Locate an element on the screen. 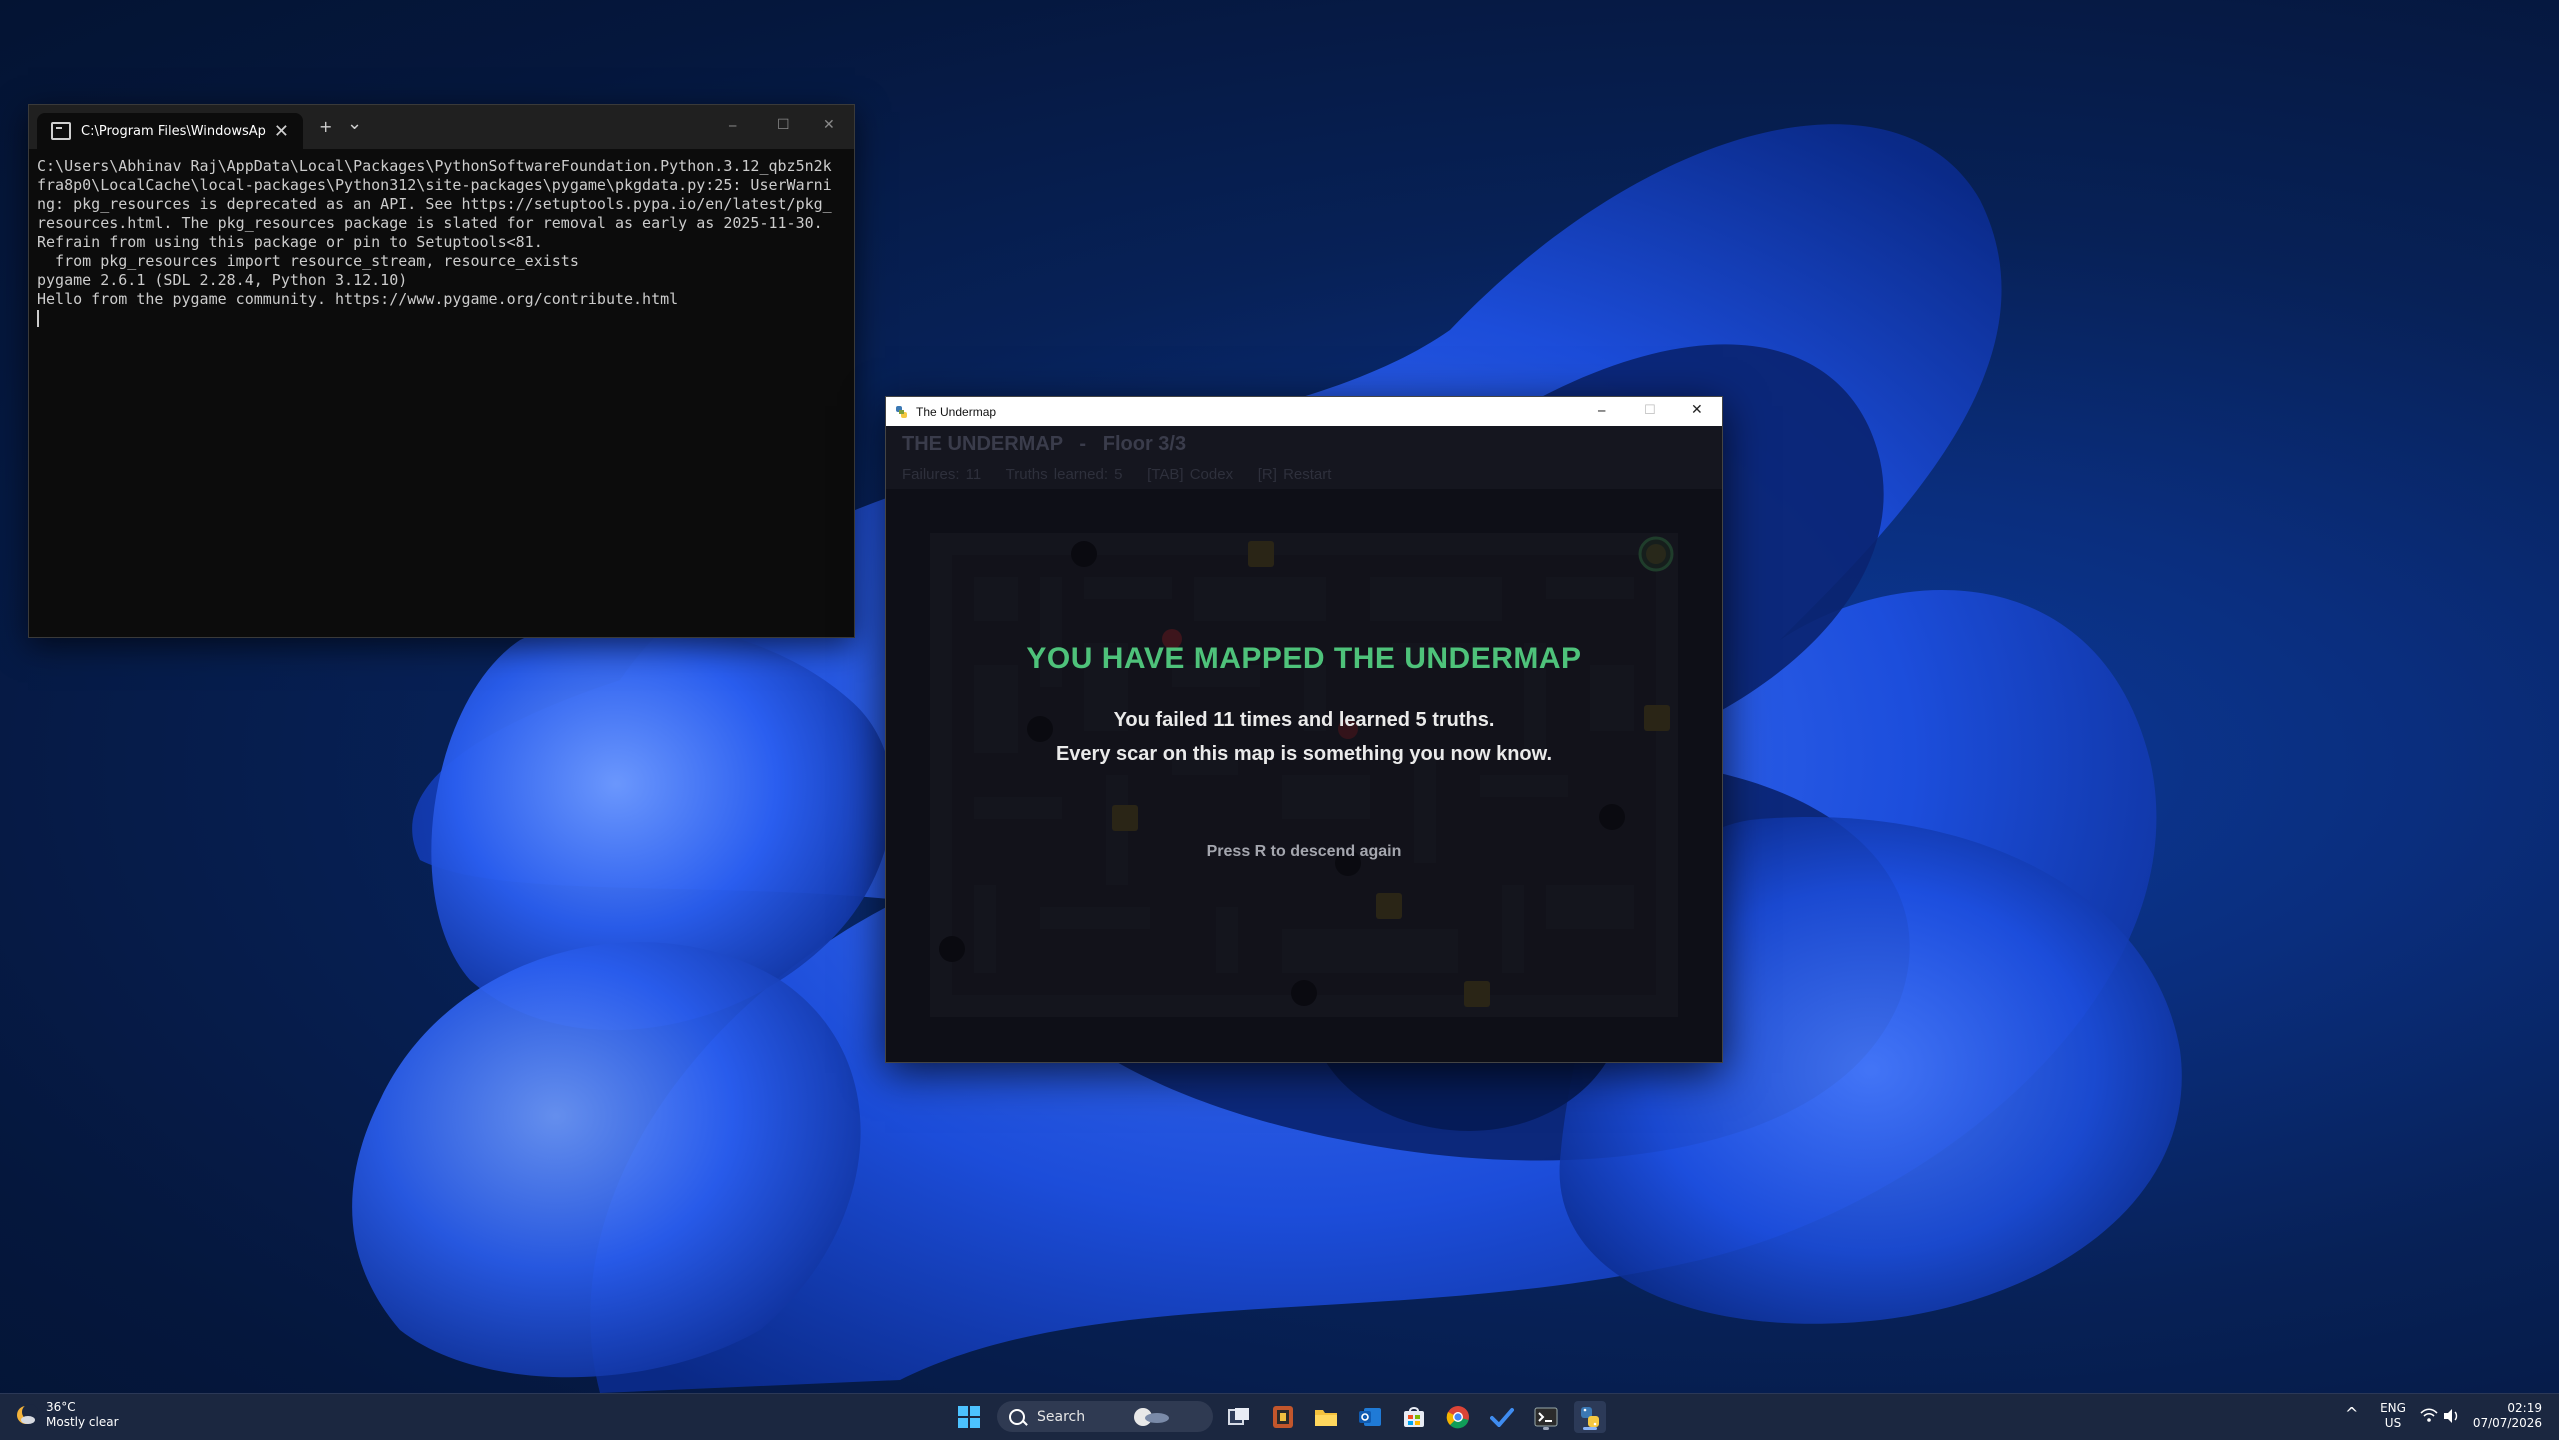 This screenshot has width=2559, height=1440. search-highlight-icon is located at coordinates (1152, 1416).